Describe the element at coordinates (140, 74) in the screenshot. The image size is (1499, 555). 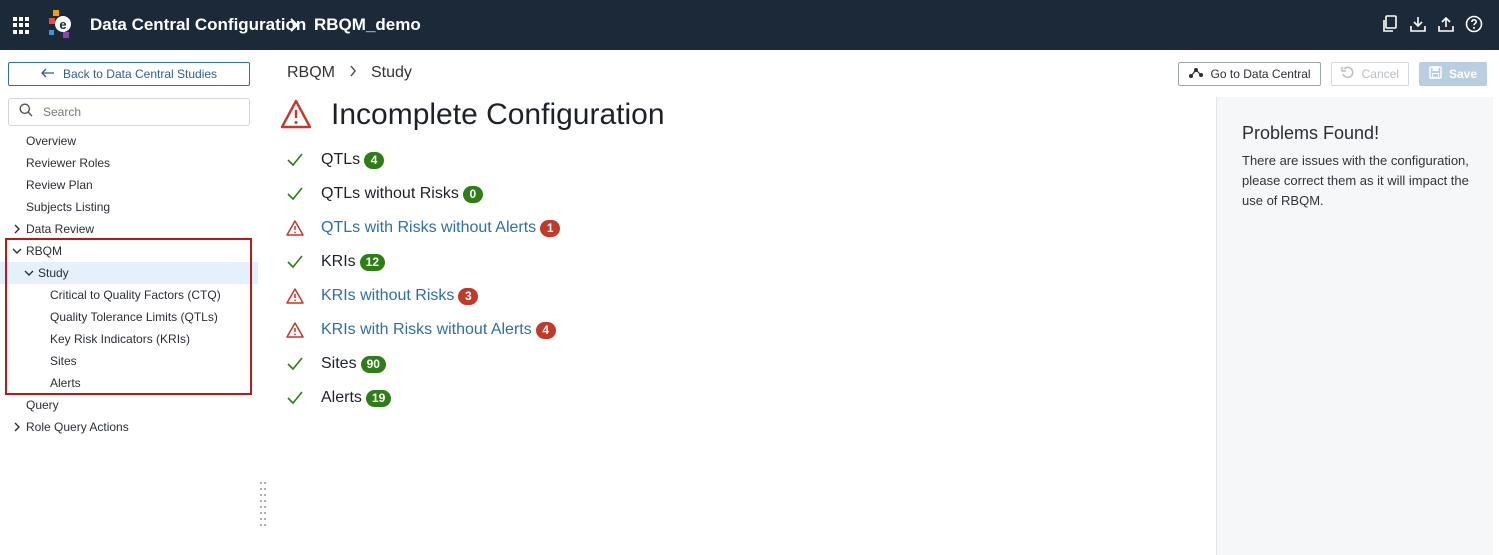
I see `back-button-label: Back to Data Central Studies` at that location.